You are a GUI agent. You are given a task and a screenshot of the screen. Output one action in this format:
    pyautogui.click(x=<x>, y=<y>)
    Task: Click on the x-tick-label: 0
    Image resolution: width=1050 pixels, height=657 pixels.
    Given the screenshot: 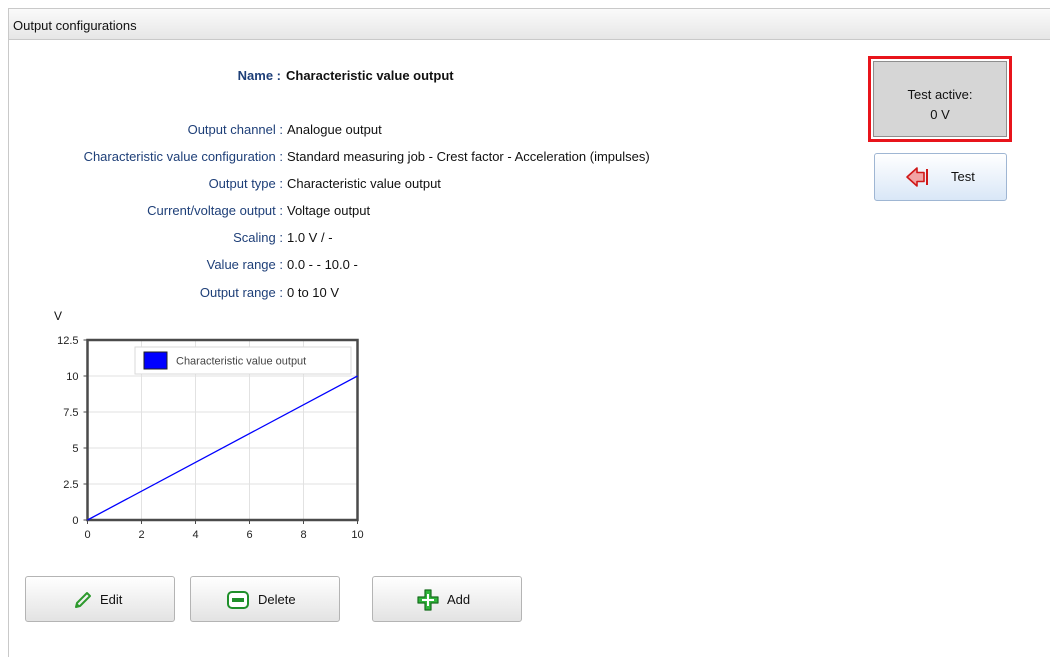 What is the action you would take?
    pyautogui.click(x=87, y=535)
    